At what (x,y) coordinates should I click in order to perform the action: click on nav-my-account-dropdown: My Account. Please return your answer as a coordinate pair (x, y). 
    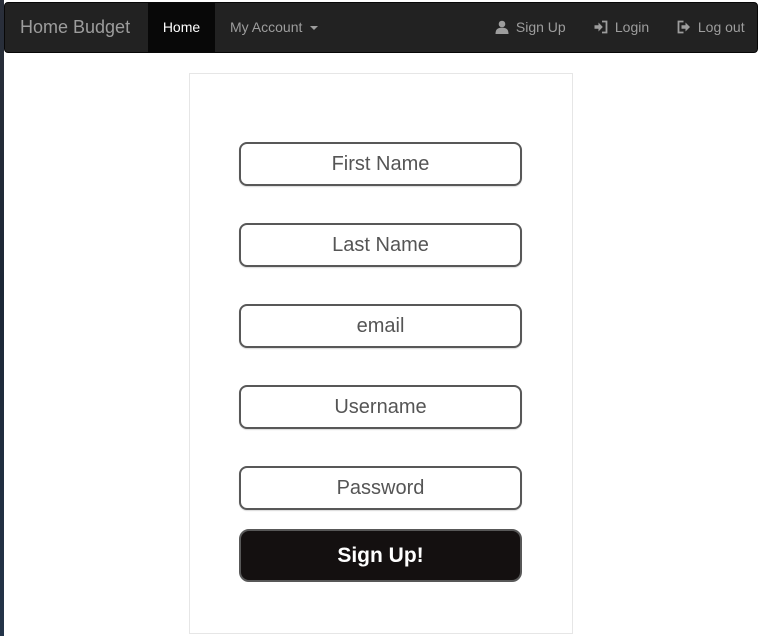
    Looking at the image, I should click on (274, 27).